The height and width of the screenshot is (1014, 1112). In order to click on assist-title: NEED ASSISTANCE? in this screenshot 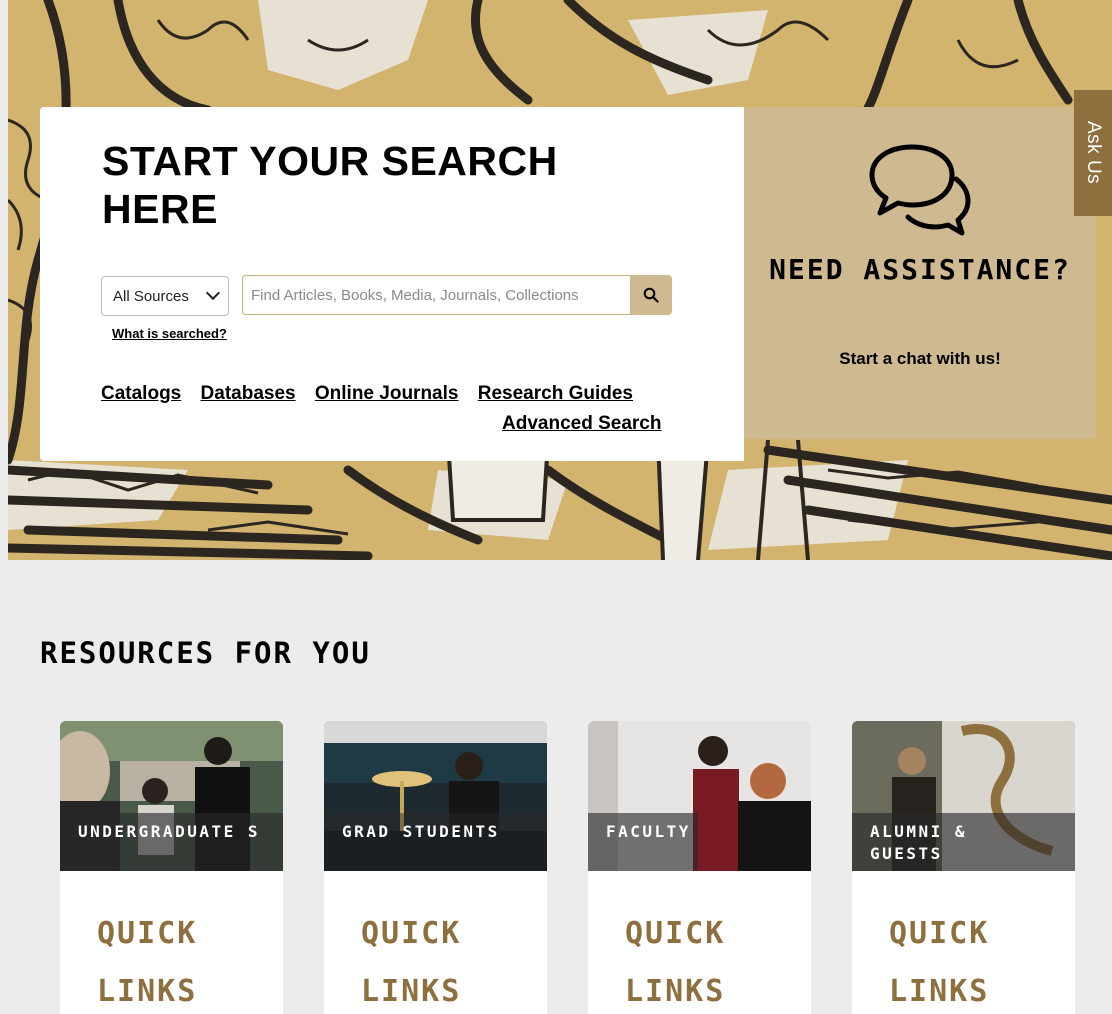, I will do `click(920, 269)`.